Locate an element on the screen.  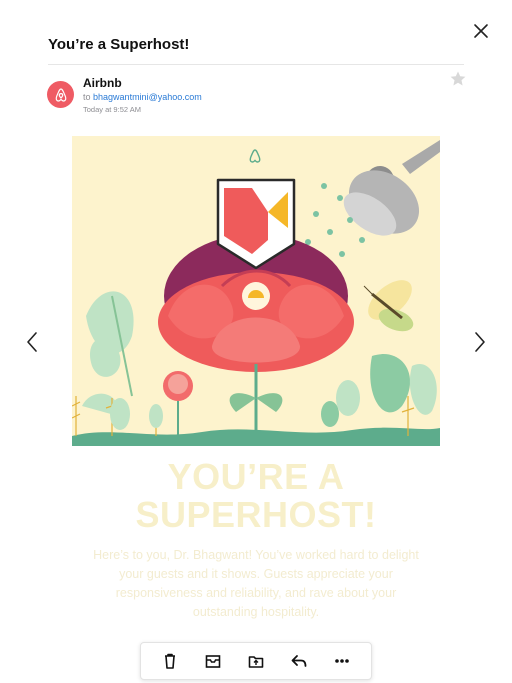
airbnb-logo-icon is located at coordinates (60, 94).